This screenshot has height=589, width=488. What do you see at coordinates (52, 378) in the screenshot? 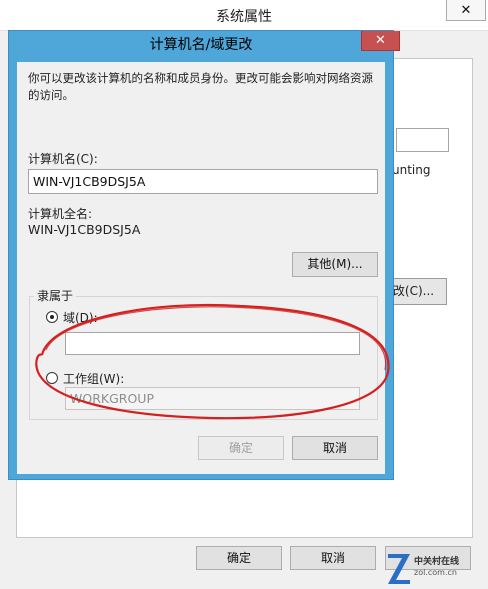
I see `workgroup-radio` at bounding box center [52, 378].